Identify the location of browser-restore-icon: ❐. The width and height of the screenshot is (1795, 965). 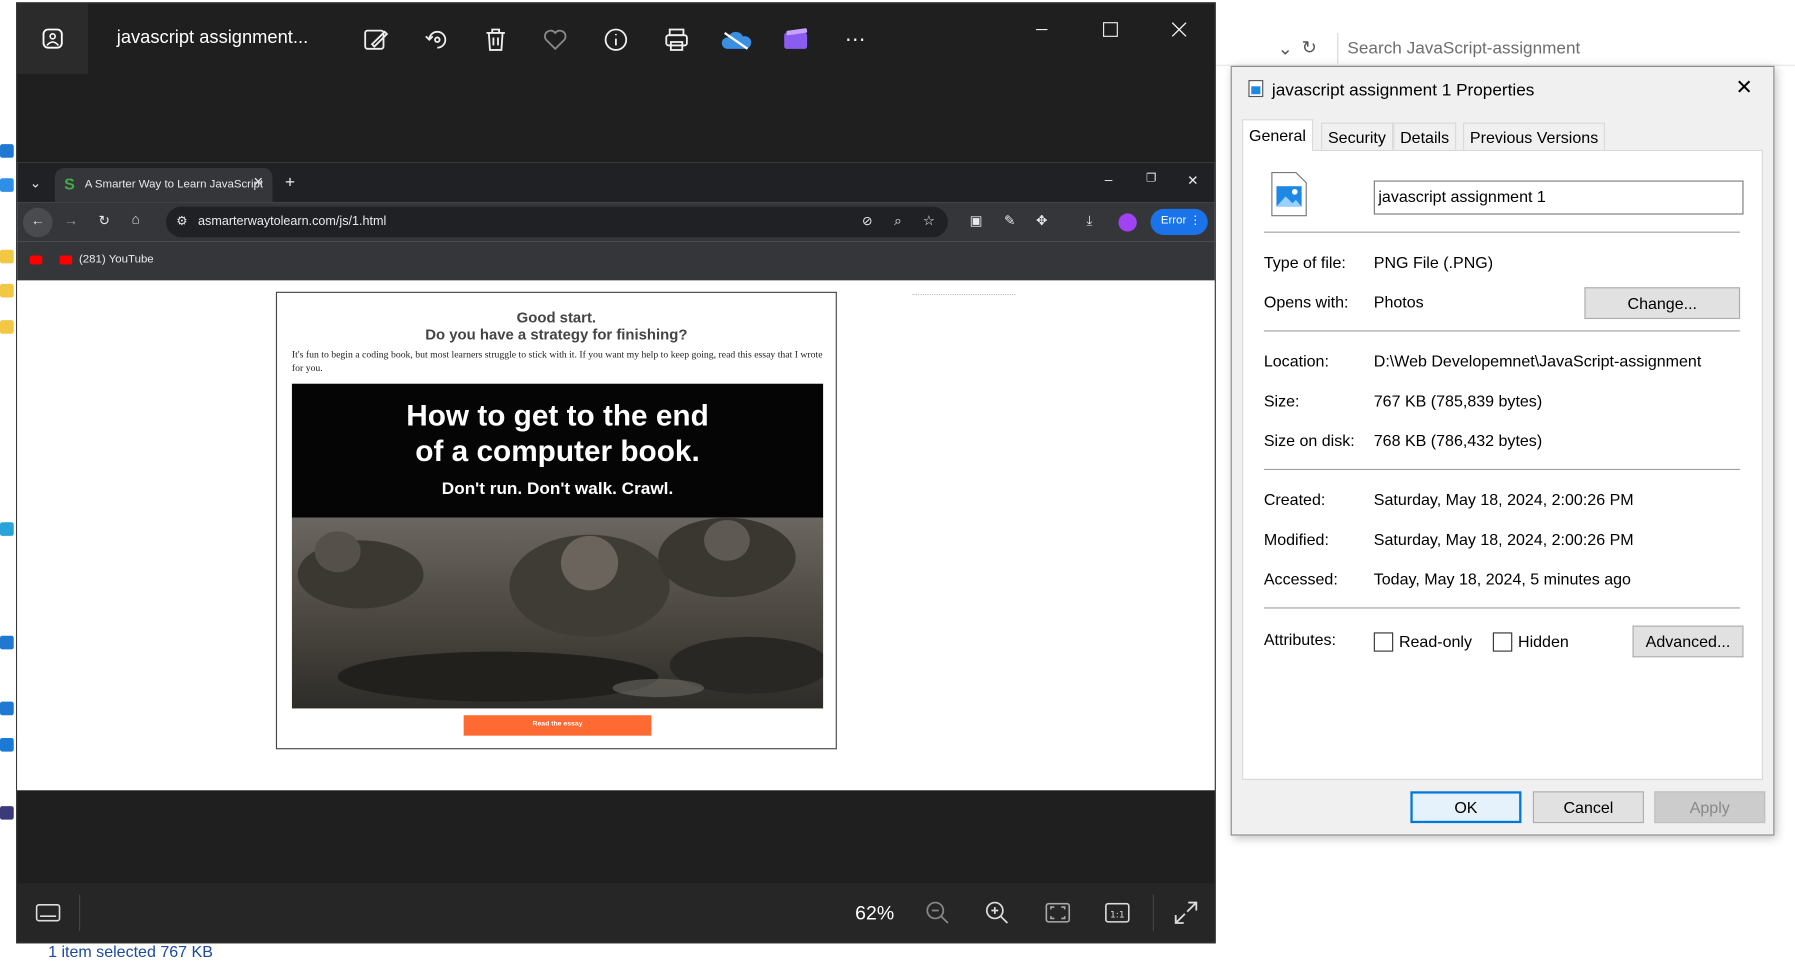
(1151, 179).